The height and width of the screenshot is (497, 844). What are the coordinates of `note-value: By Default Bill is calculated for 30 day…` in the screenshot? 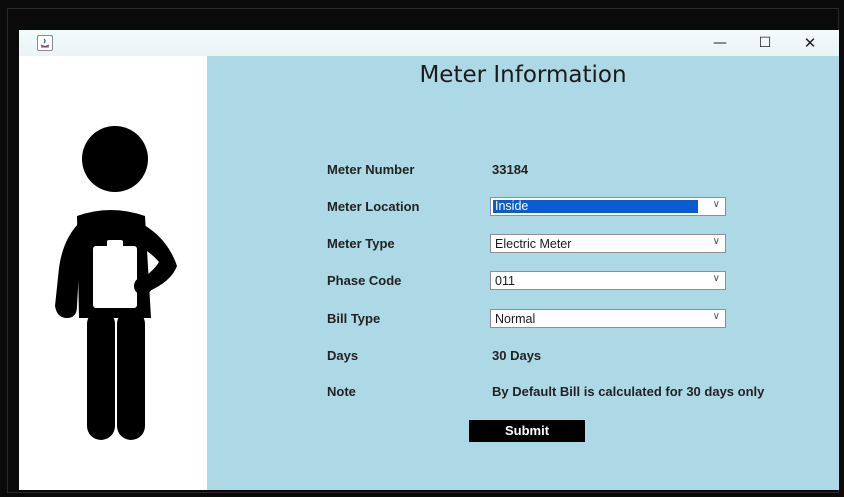 It's located at (628, 391).